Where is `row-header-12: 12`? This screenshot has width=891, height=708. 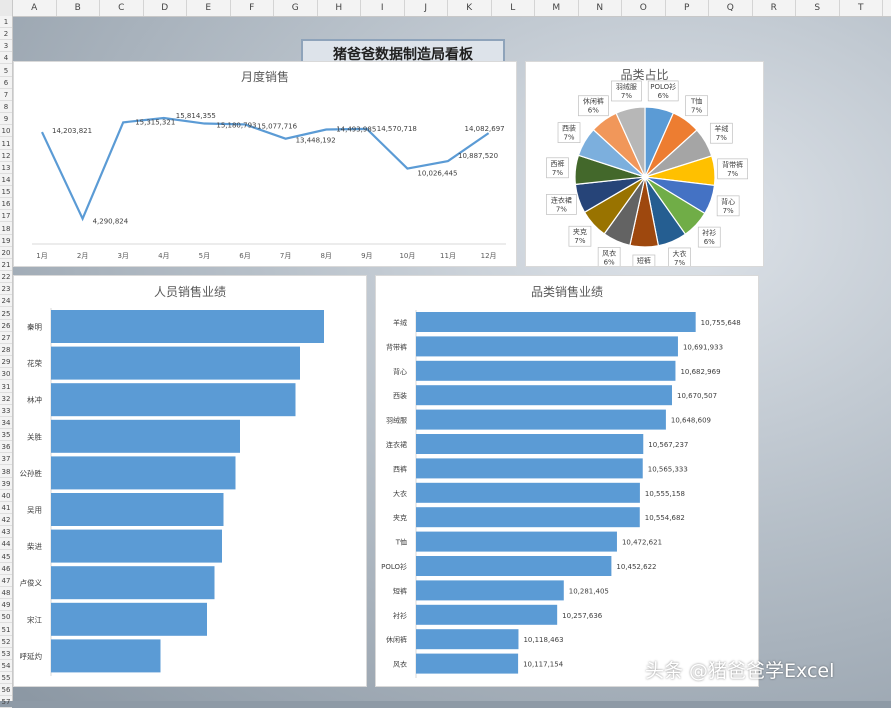
row-header-12: 12 is located at coordinates (6, 156).